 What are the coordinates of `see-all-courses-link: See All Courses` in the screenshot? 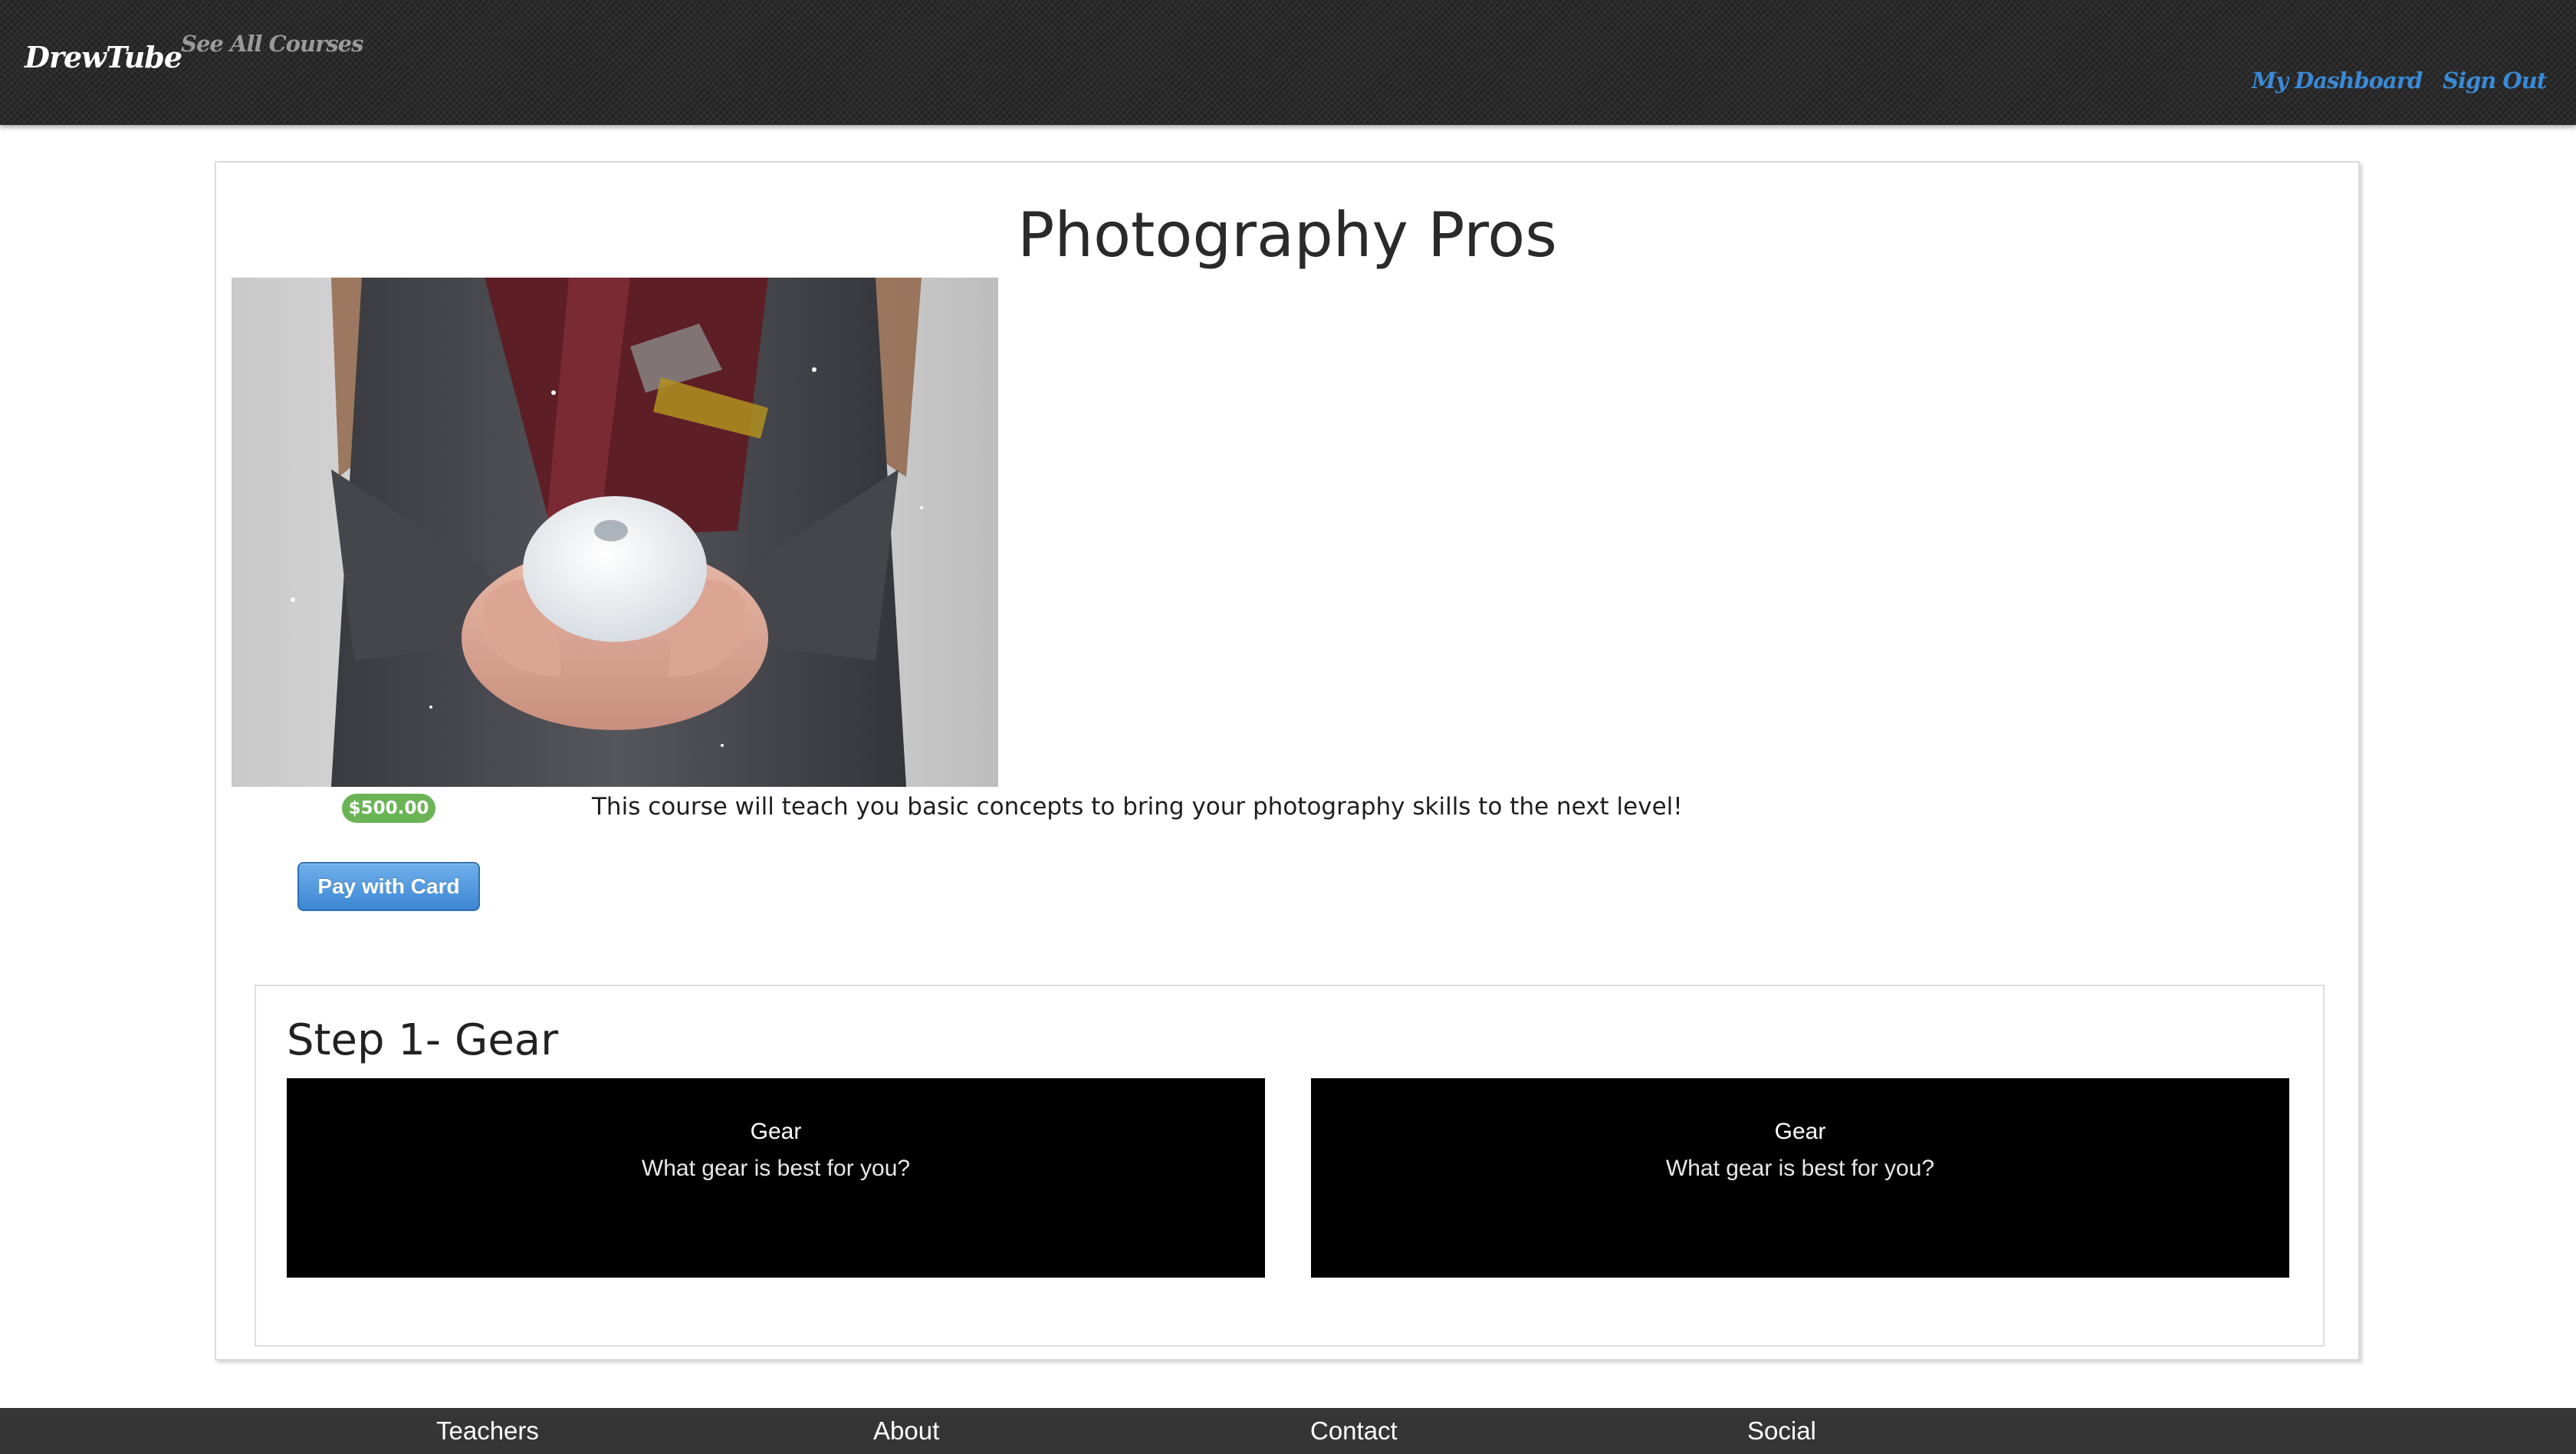 It's located at (272, 44).